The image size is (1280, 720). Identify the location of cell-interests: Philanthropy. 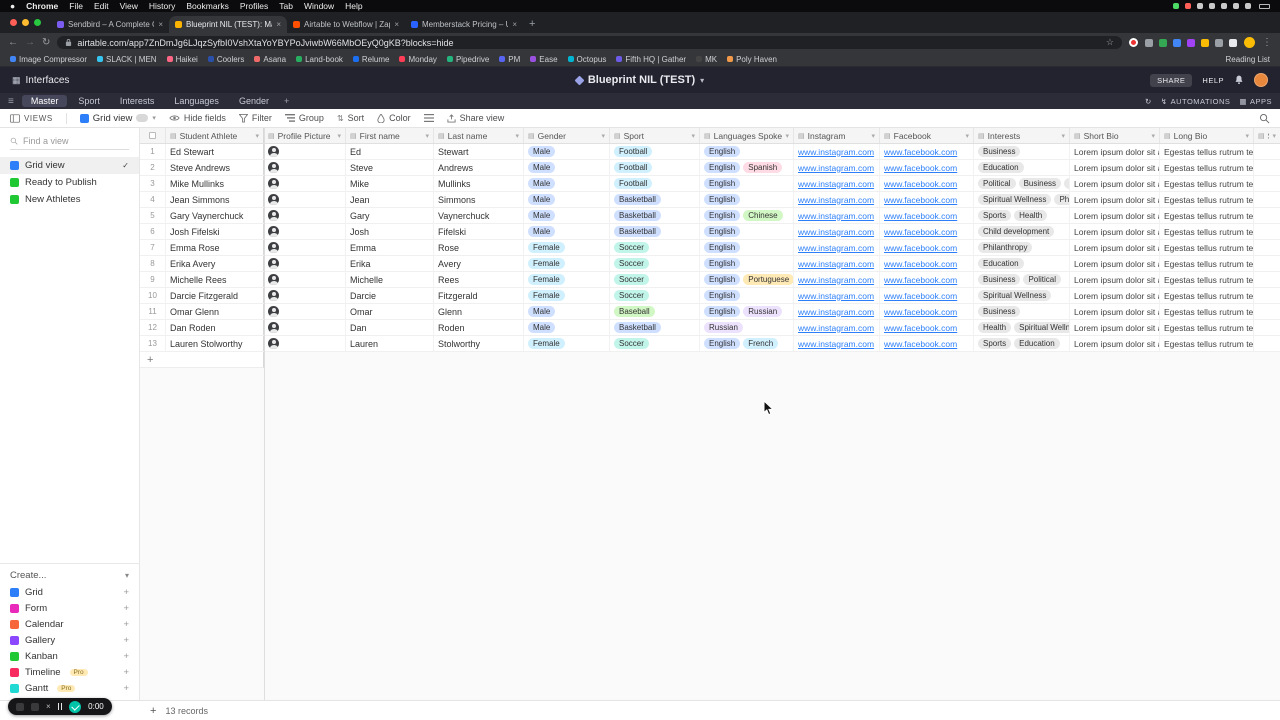
(1022, 247).